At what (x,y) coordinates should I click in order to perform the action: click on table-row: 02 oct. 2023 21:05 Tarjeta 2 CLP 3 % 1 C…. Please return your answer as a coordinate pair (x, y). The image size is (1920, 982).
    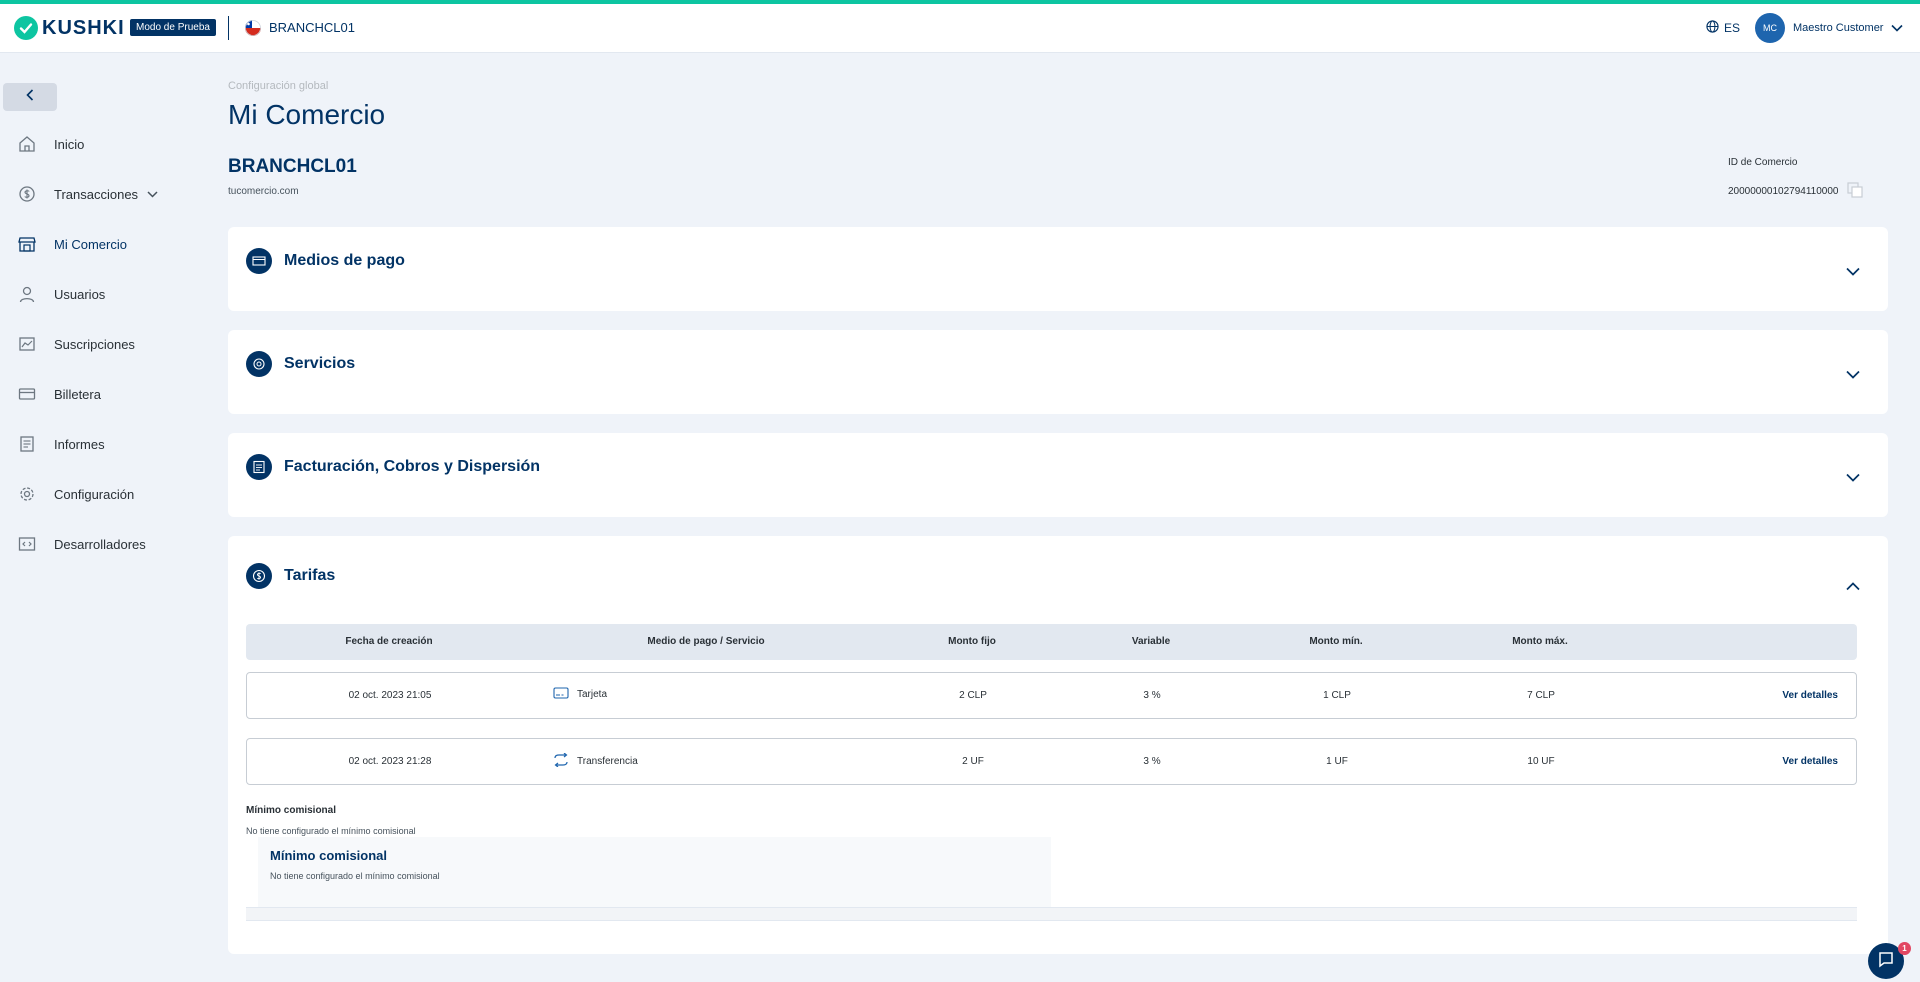
    Looking at the image, I should click on (1051, 695).